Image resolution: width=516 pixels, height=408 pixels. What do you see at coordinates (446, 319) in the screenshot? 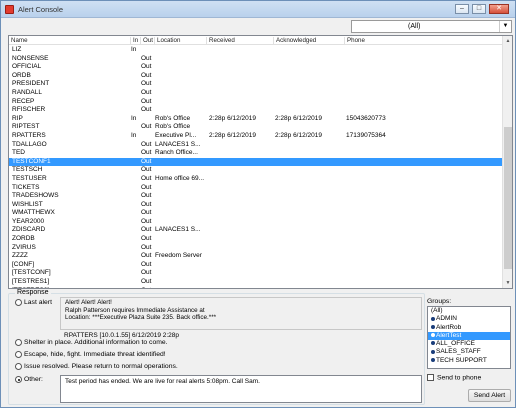
I see `group-label: ADMIN` at bounding box center [446, 319].